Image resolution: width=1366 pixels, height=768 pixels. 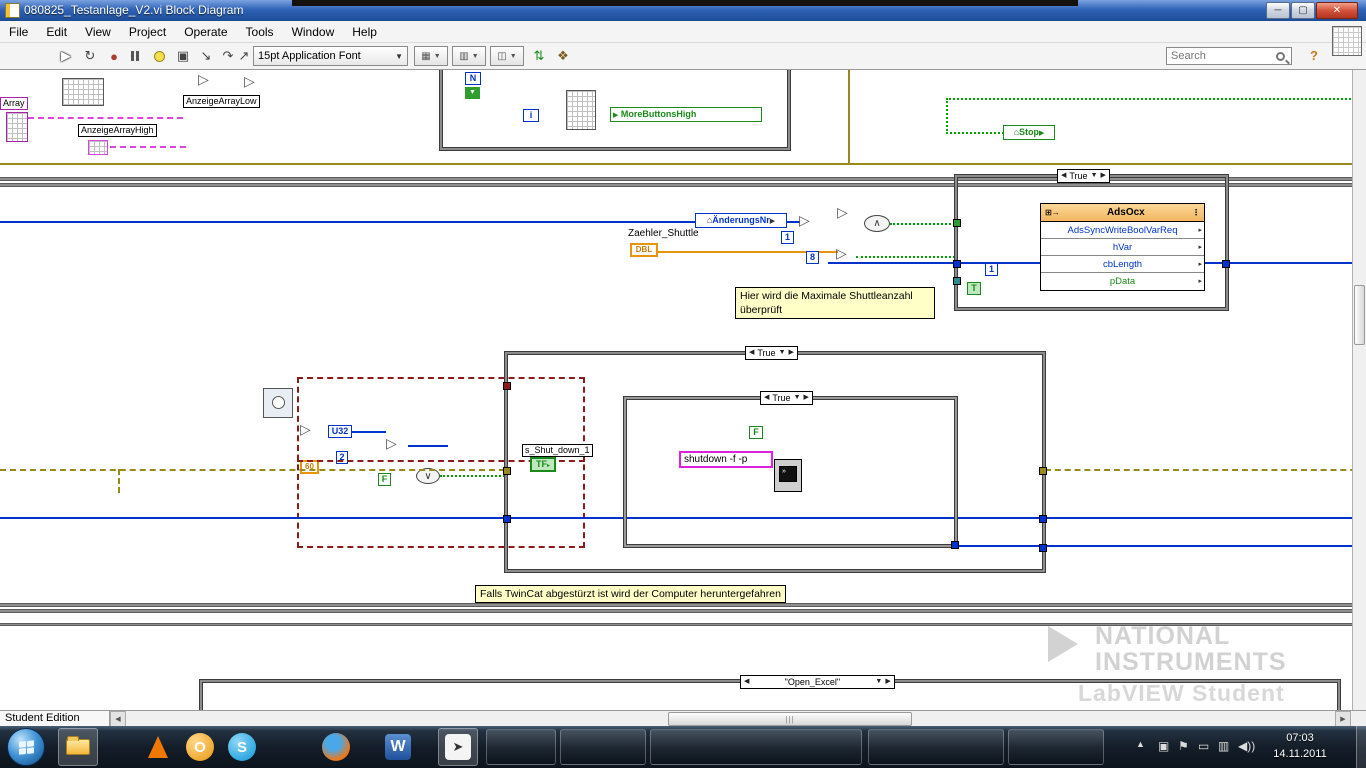 I want to click on taskbar-labview-button: ➤, so click(x=458, y=747).